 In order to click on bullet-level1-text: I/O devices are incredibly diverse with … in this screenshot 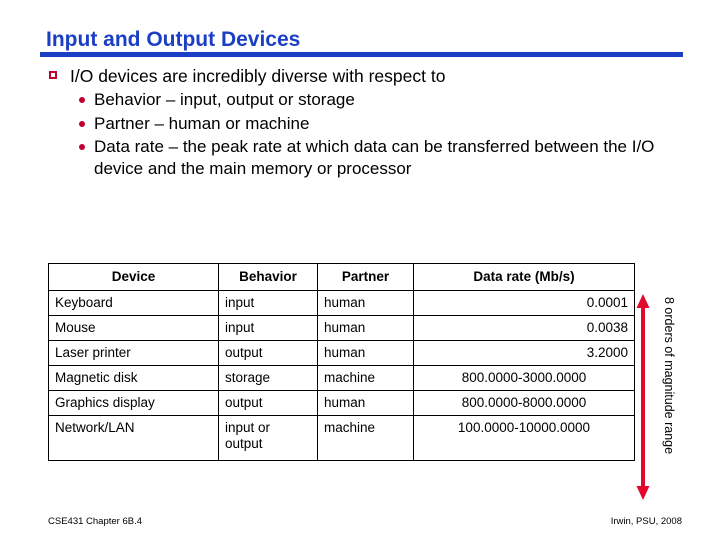, I will do `click(258, 76)`.